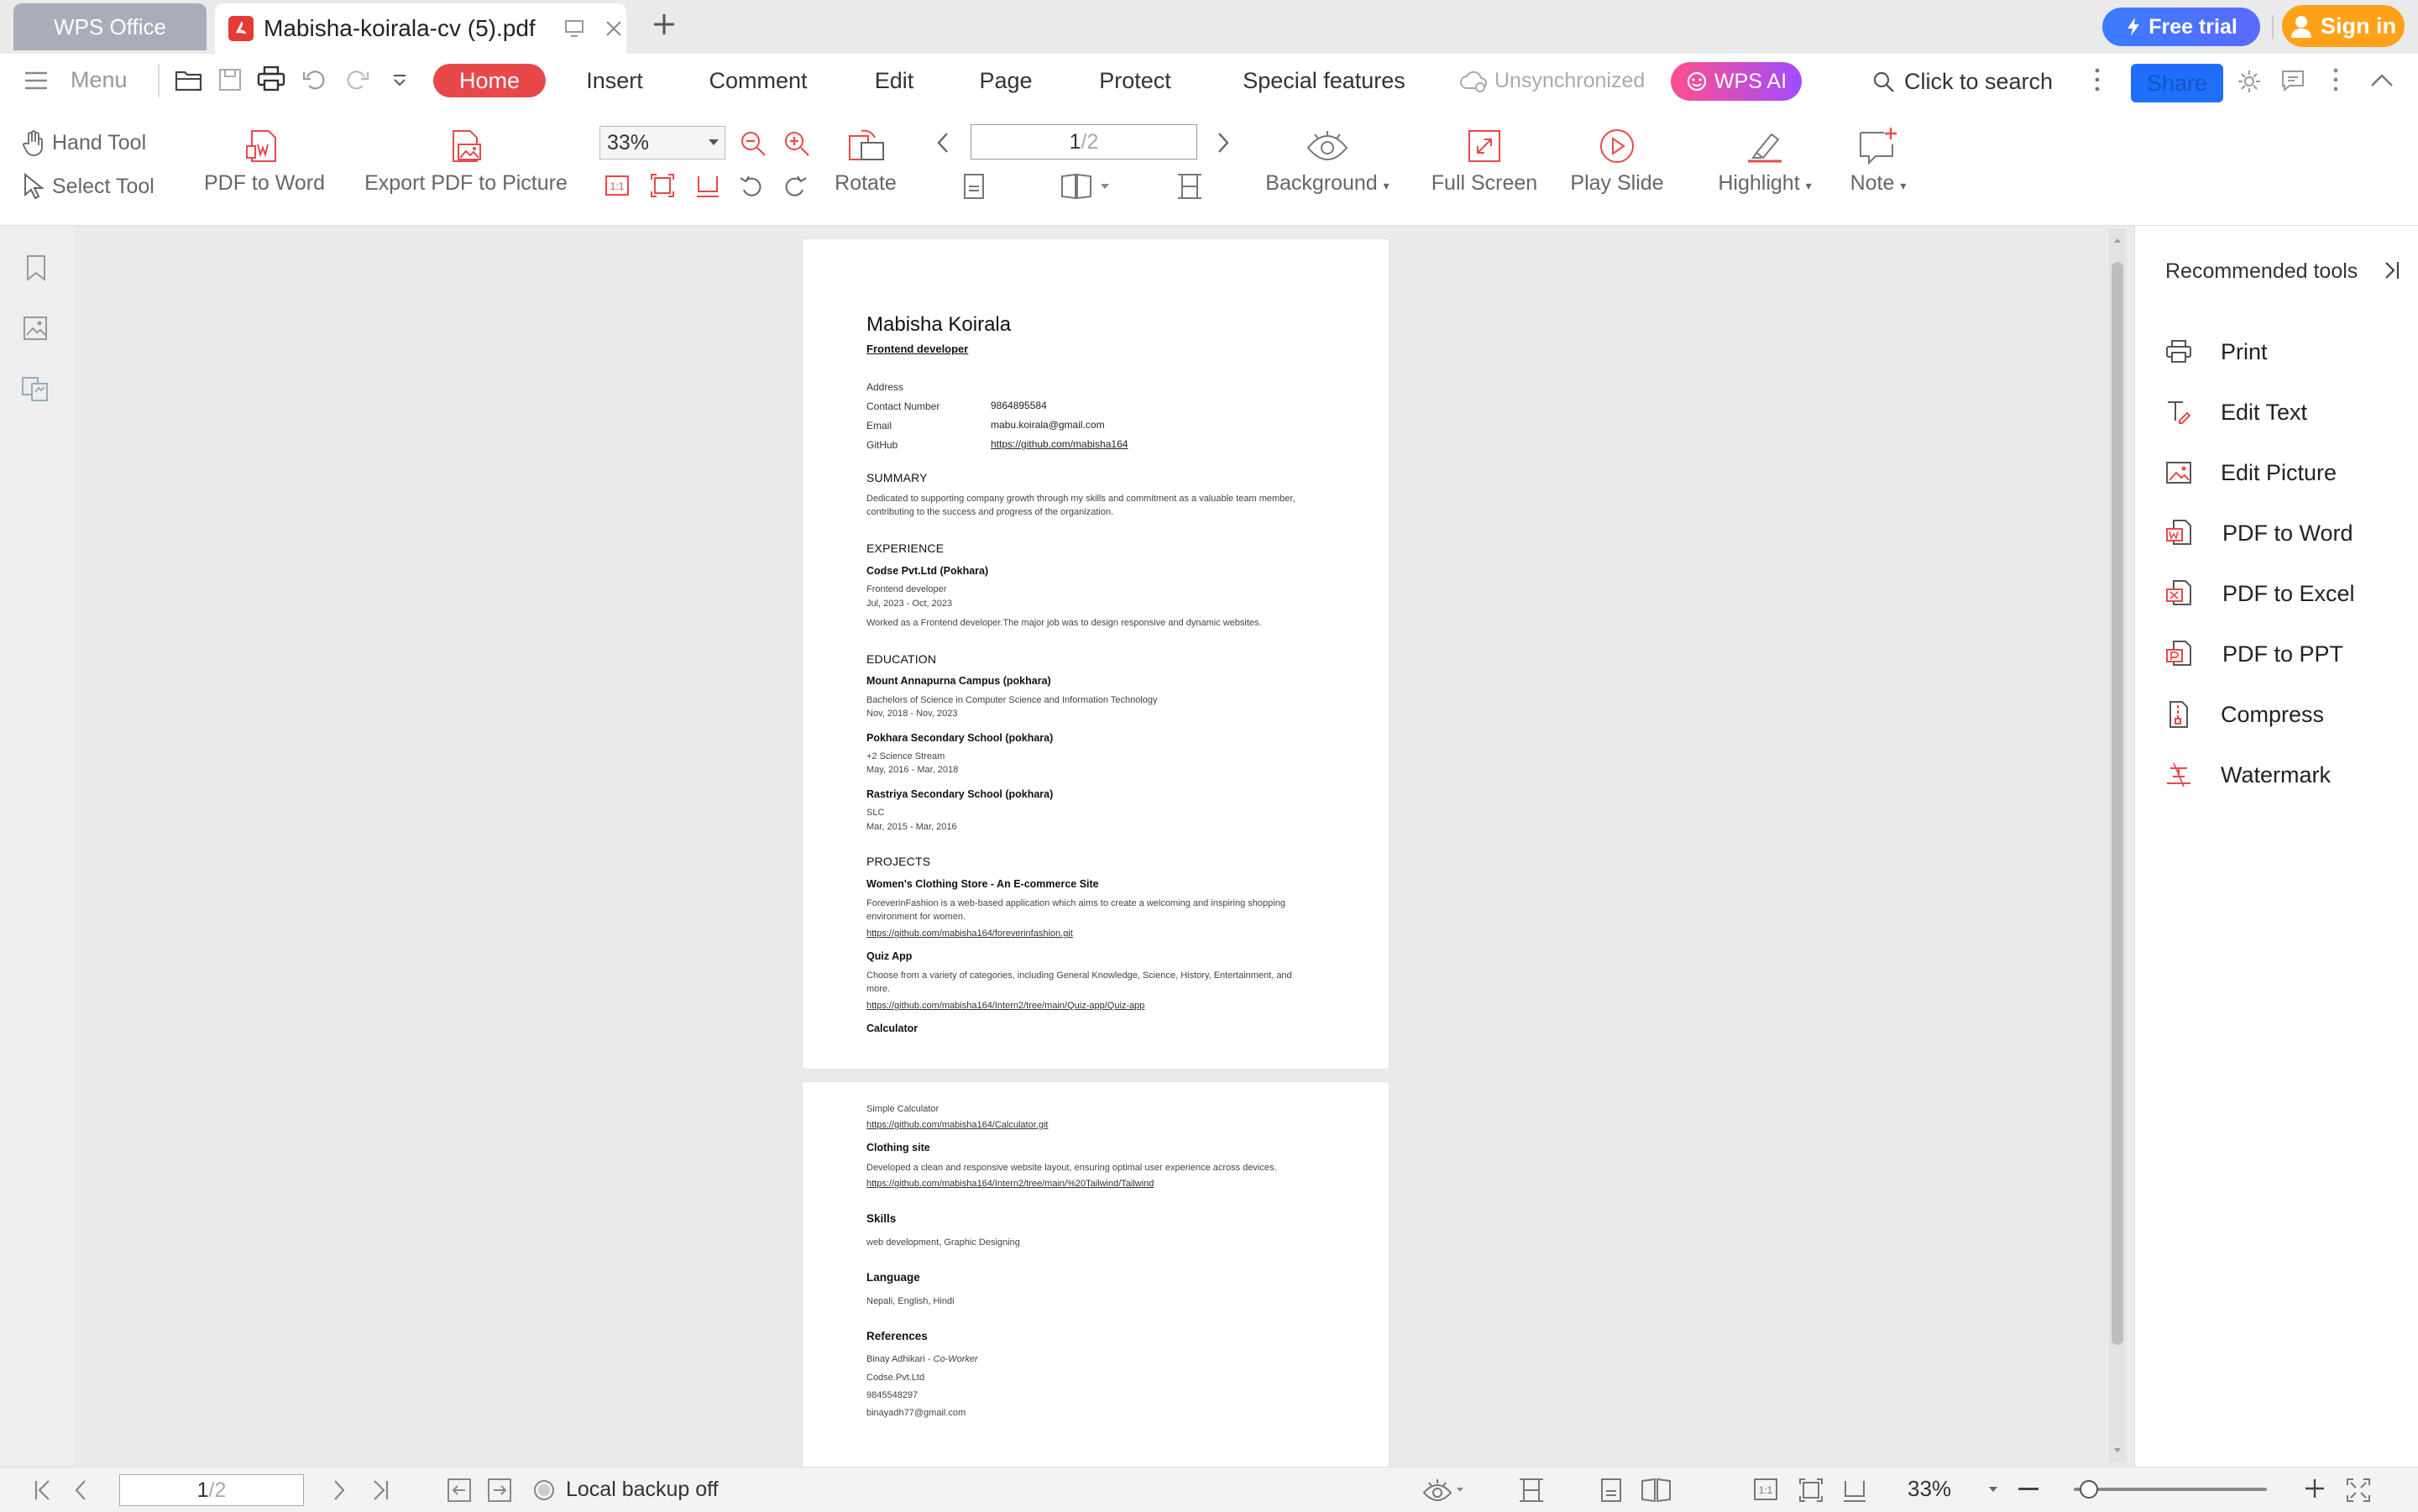  Describe the element at coordinates (1135, 80) in the screenshot. I see `tab-protect: Protect` at that location.